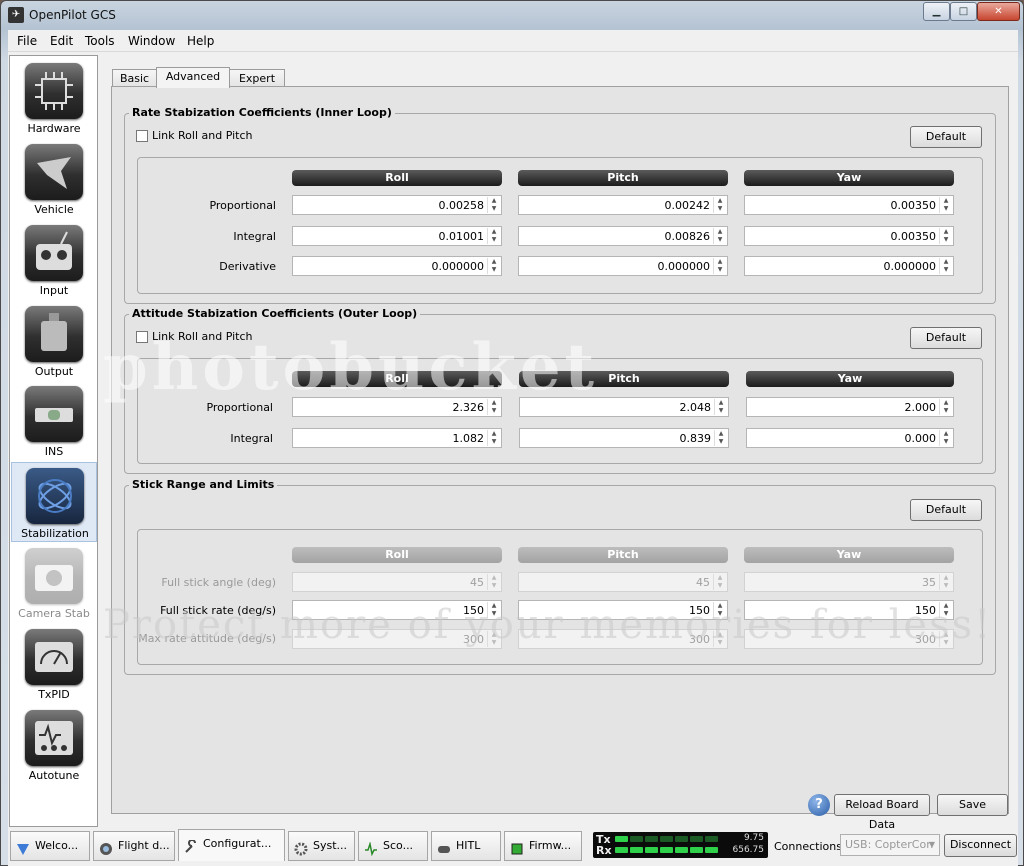 The width and height of the screenshot is (1024, 866). Describe the element at coordinates (623, 236) in the screenshot. I see `rate-pitch-integral-input: 0.00826 ▲ ▼` at that location.